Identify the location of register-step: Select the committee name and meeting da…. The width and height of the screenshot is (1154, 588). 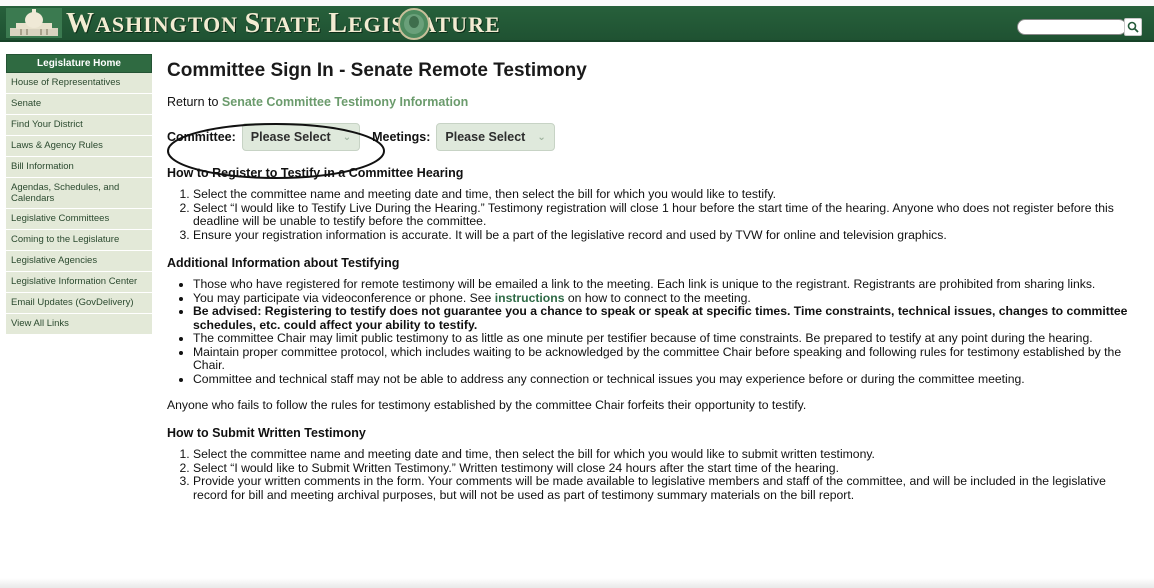
(666, 194).